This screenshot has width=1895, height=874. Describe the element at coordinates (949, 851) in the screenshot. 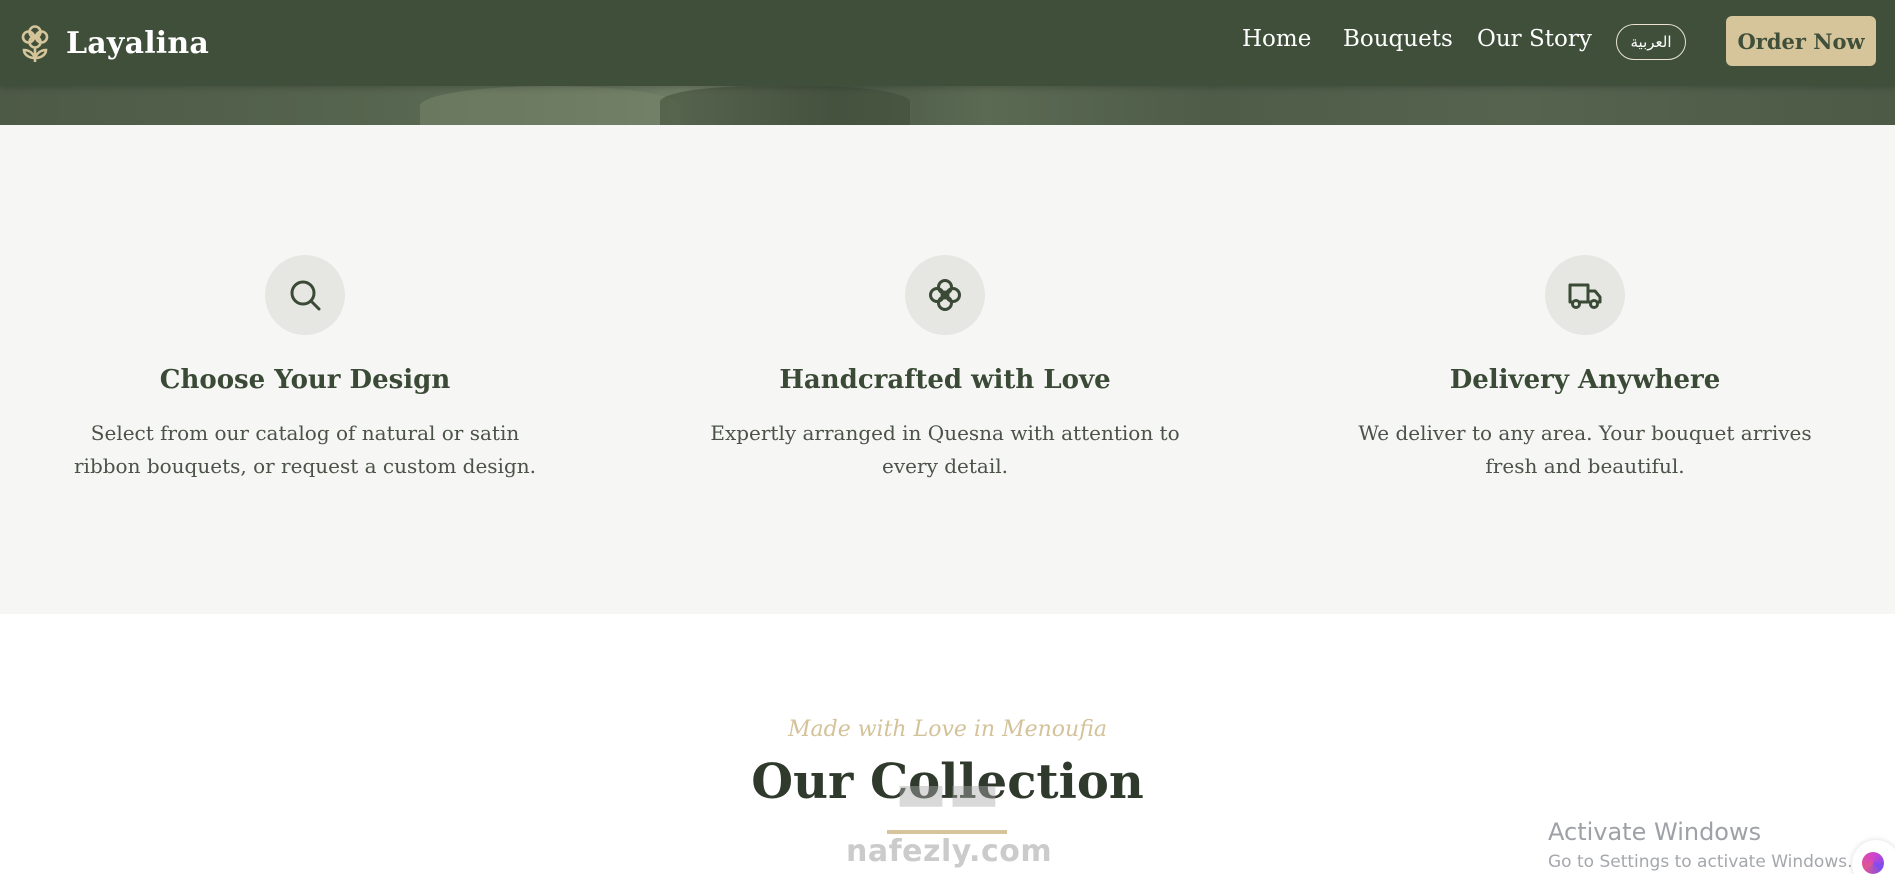

I see `watermark-text: nafezly.com` at that location.